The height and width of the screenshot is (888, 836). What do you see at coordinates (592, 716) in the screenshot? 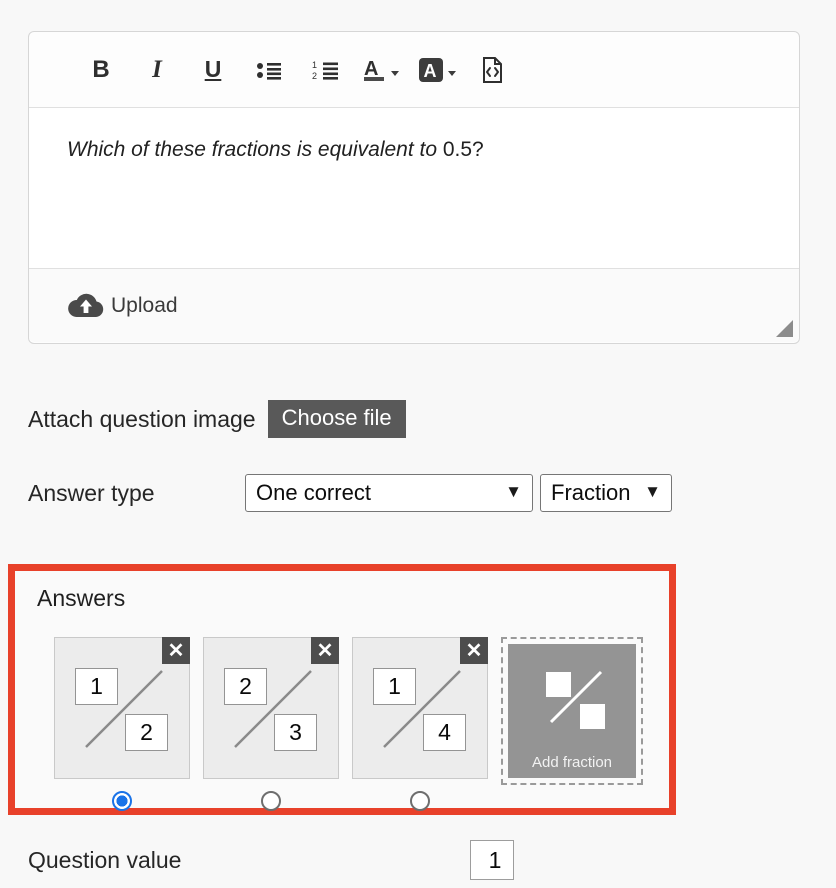
I see `add-fraction-denominator-box` at bounding box center [592, 716].